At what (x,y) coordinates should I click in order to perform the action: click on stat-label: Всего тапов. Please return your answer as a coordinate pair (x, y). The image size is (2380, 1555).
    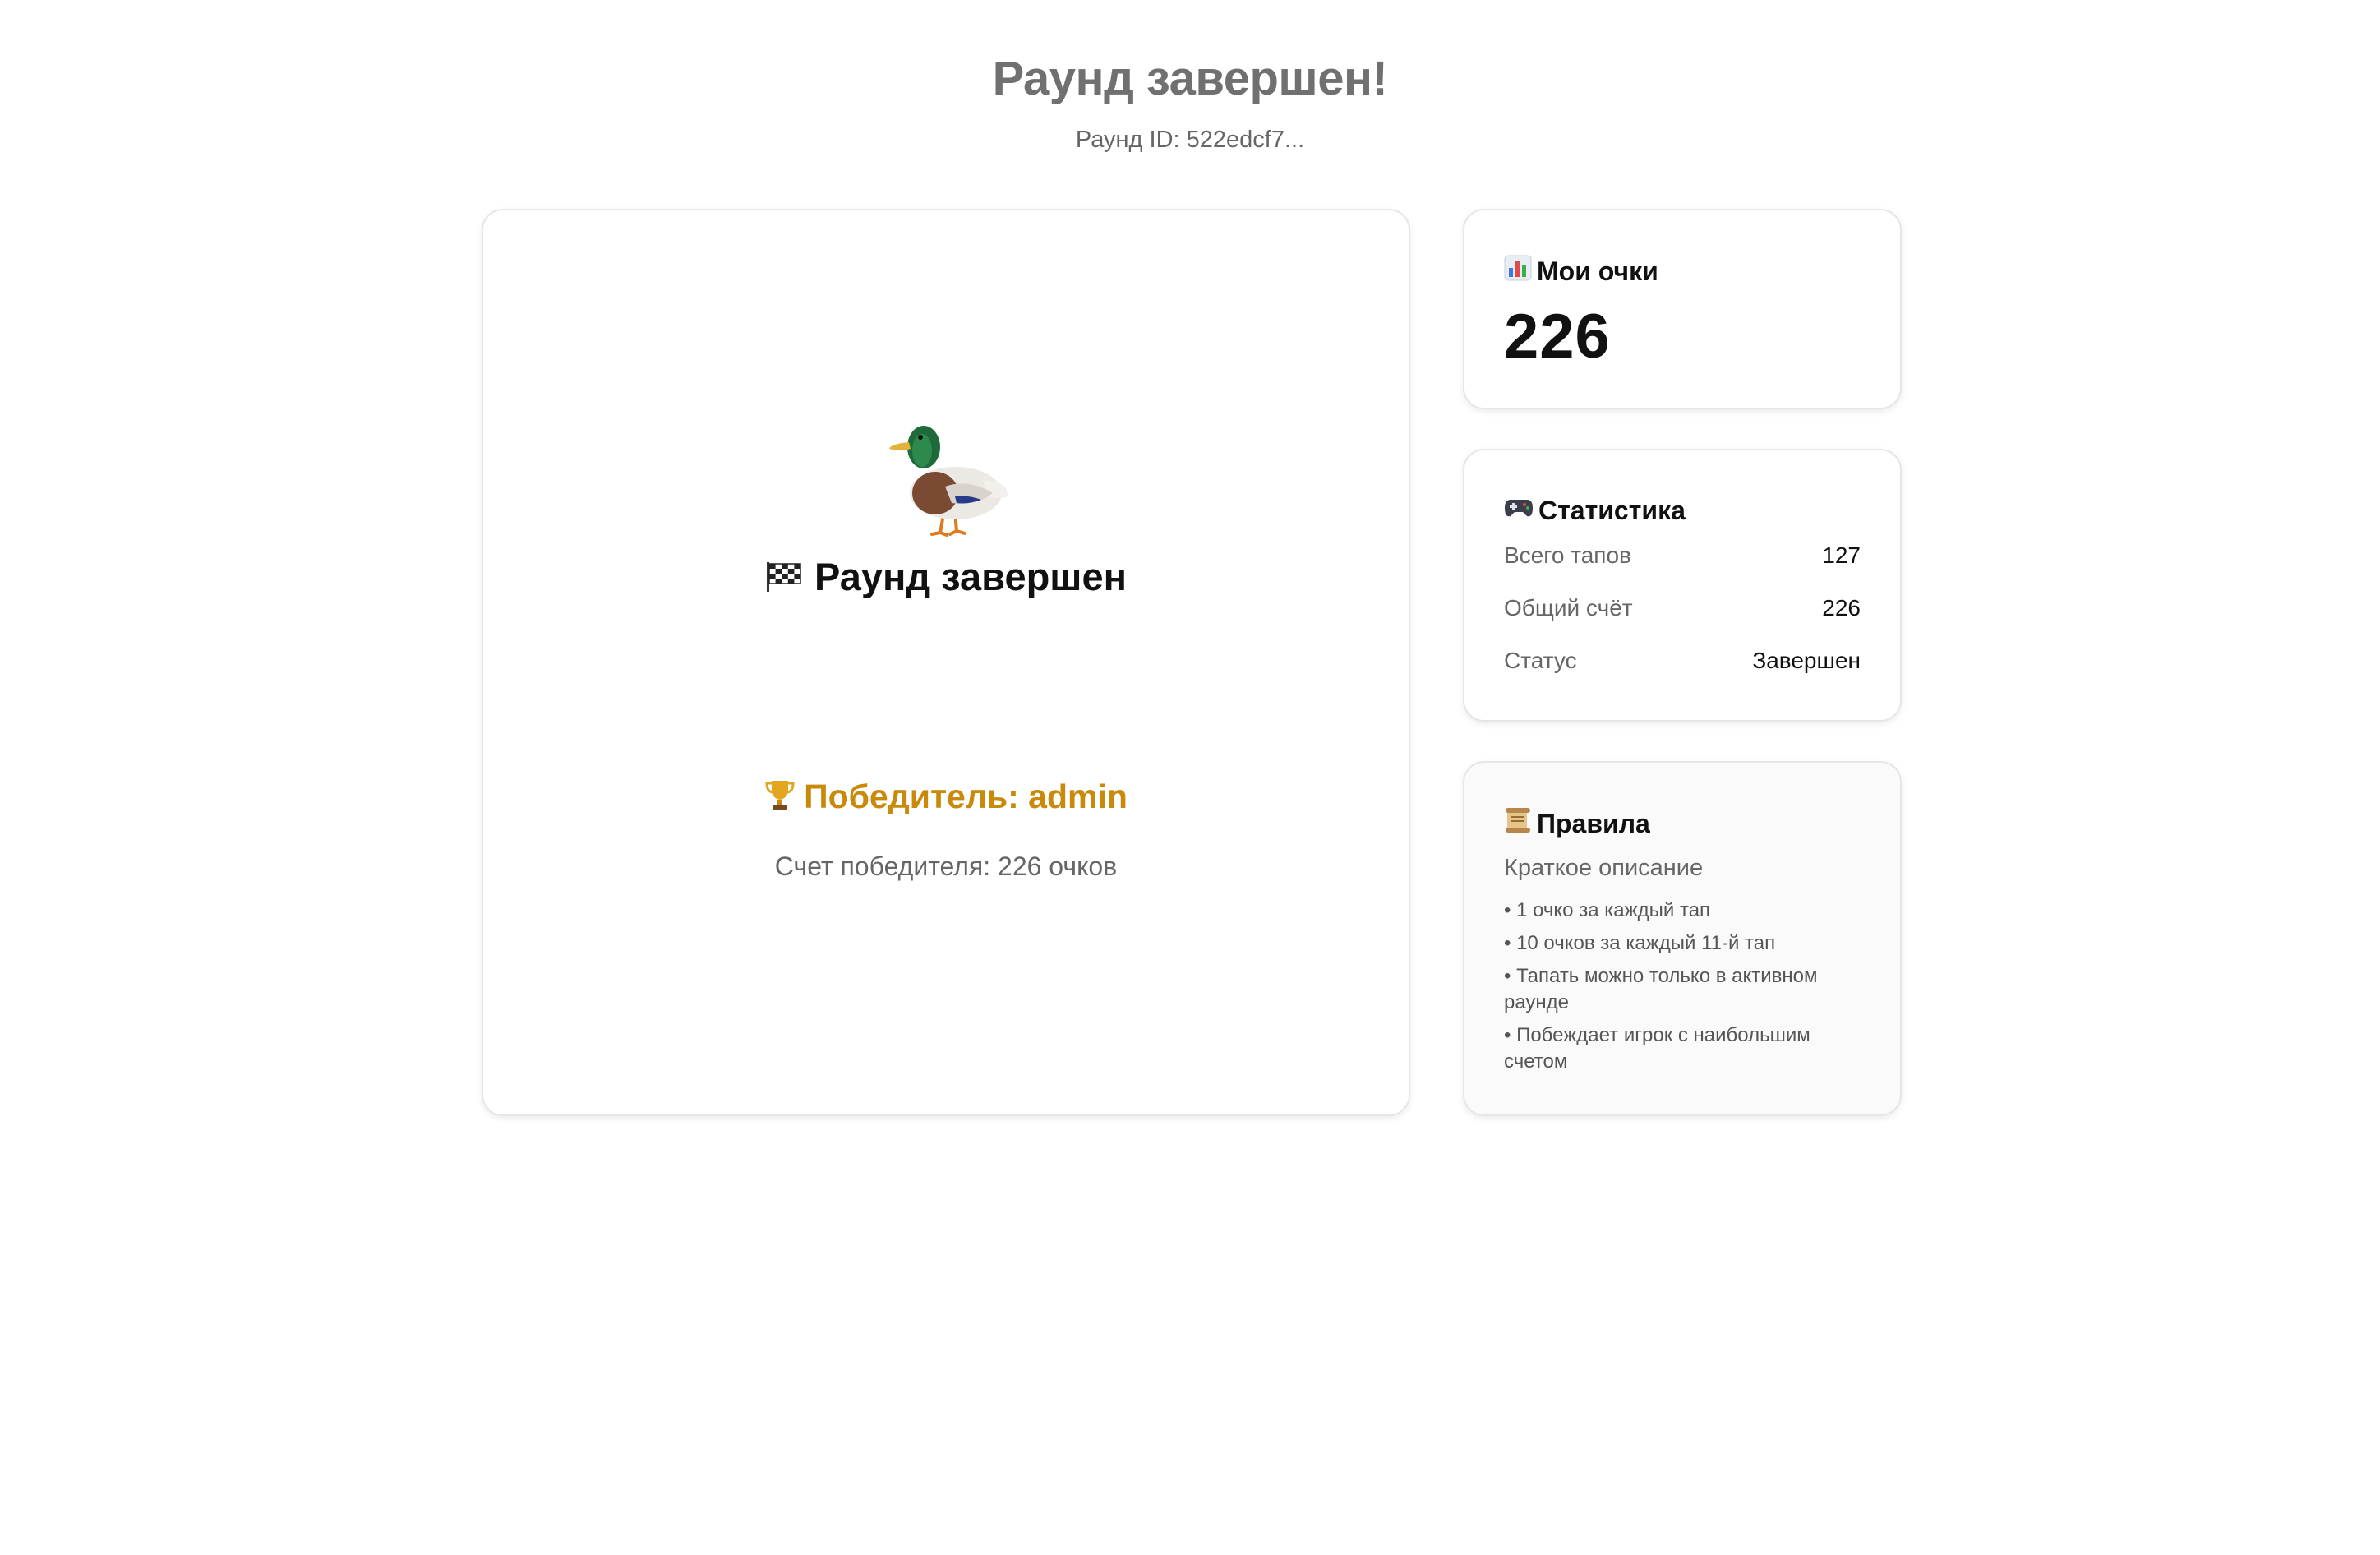
    Looking at the image, I should click on (1567, 555).